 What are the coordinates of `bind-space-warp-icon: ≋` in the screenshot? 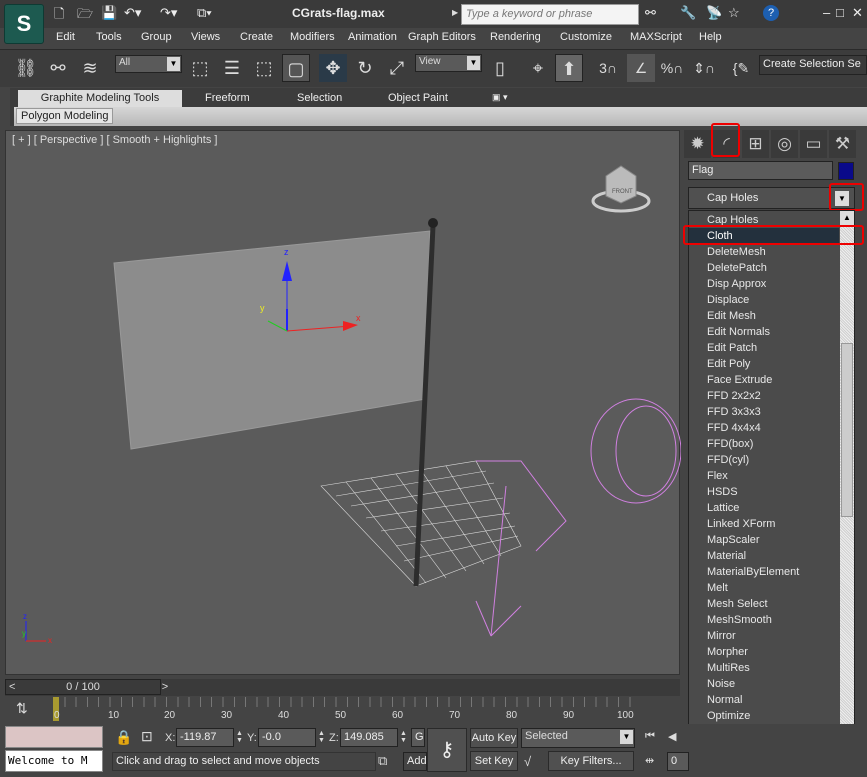 It's located at (90, 68).